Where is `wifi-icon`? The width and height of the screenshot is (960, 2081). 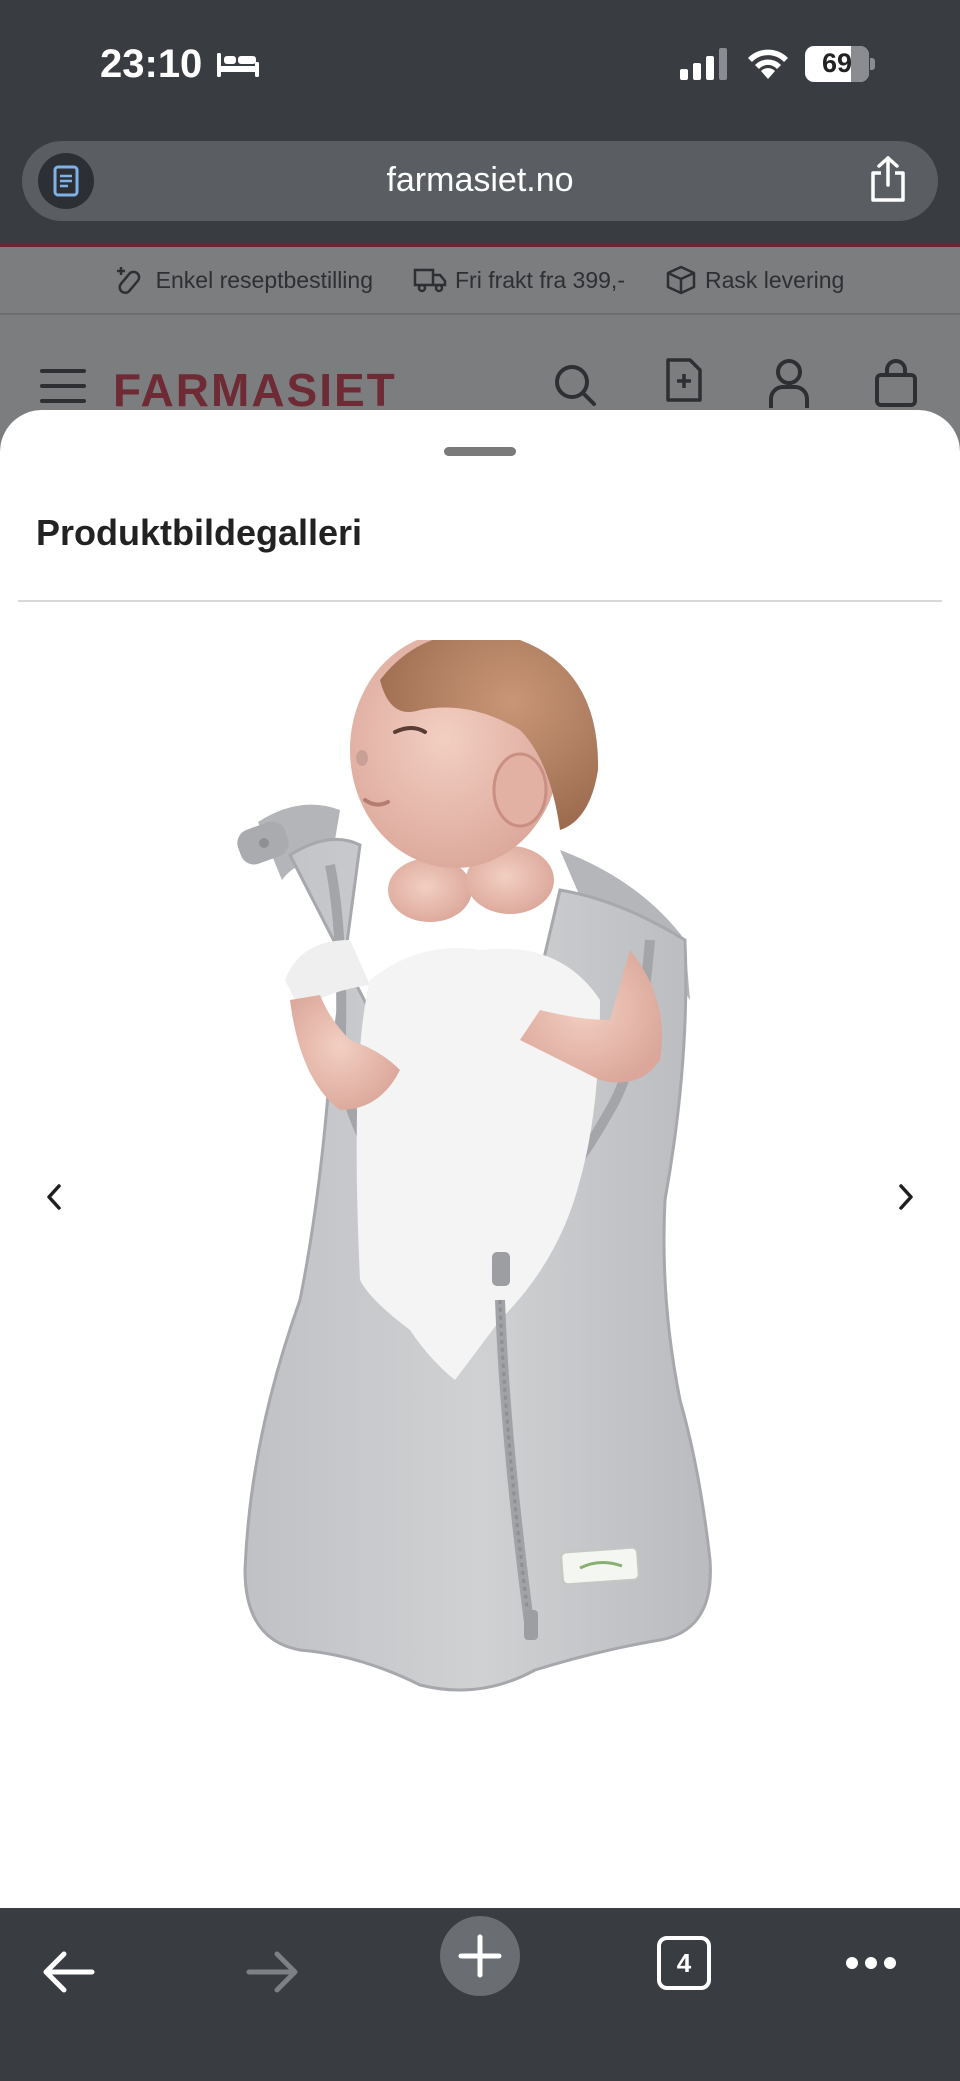
wifi-icon is located at coordinates (768, 64).